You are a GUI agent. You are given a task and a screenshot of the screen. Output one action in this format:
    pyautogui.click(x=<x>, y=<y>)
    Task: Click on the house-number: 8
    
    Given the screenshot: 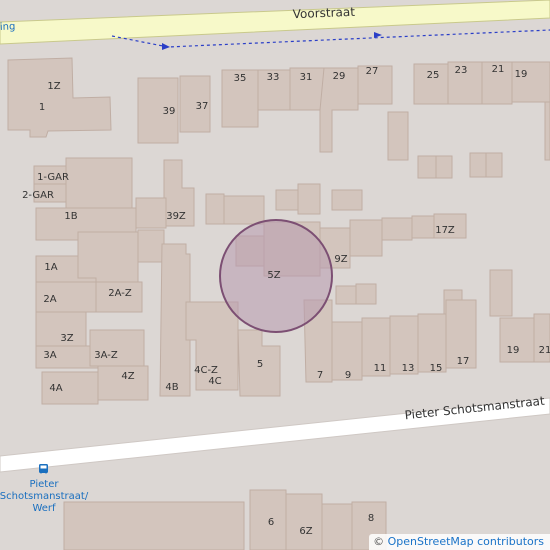 What is the action you would take?
    pyautogui.click(x=371, y=518)
    